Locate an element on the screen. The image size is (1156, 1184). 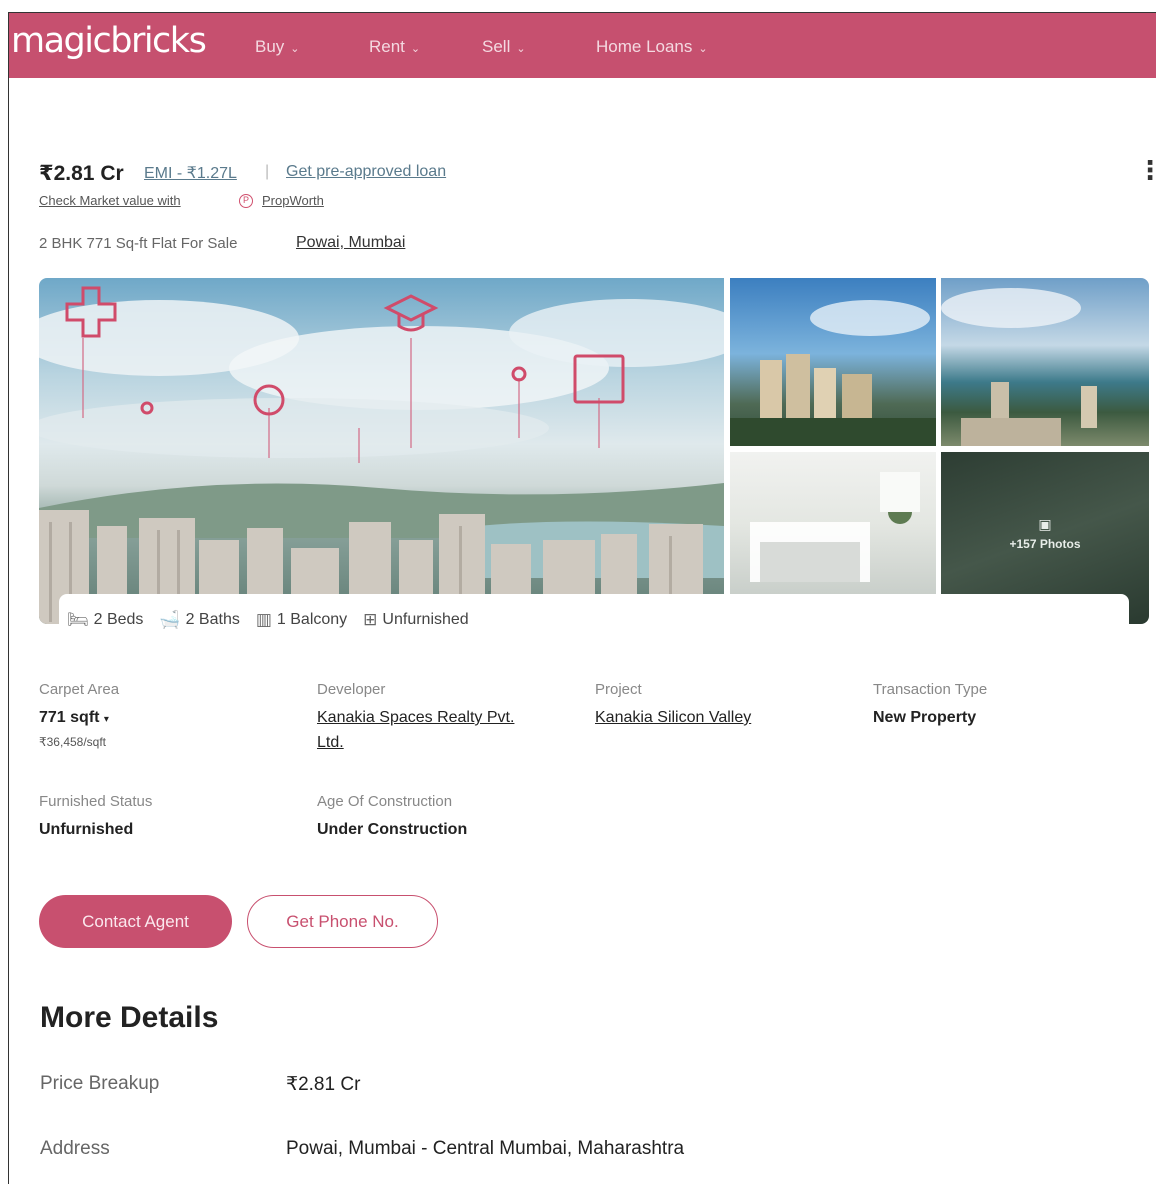
more-photos-label: +157 Photos is located at coordinates (1045, 544).